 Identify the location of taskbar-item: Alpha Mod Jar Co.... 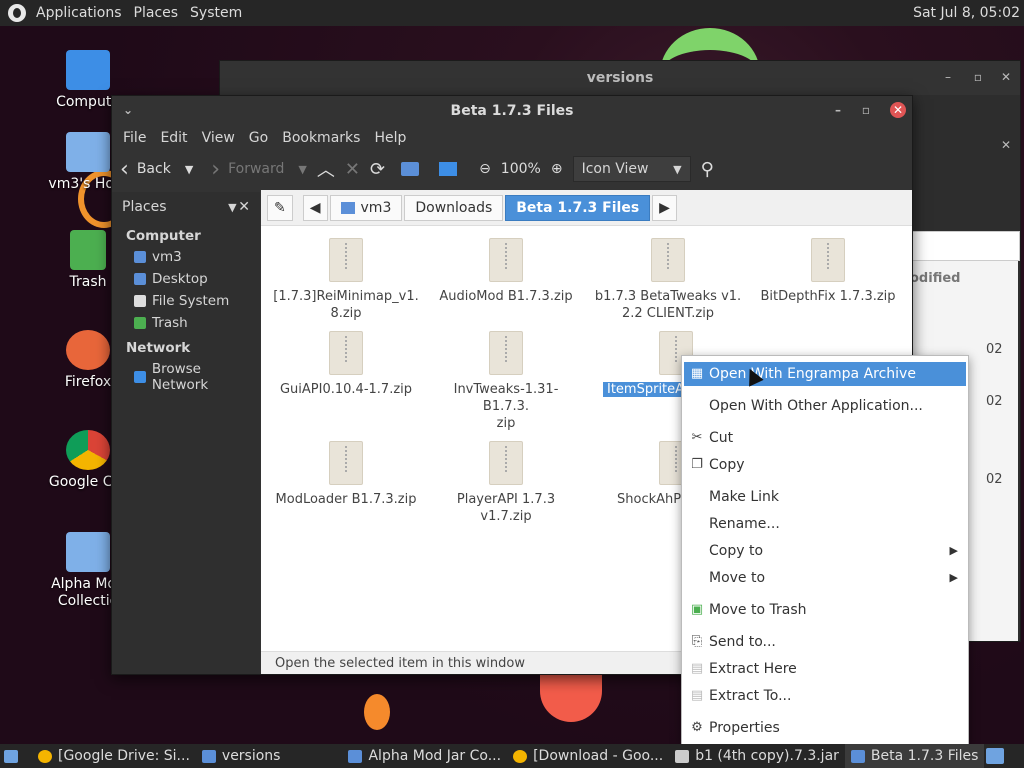
(424, 756).